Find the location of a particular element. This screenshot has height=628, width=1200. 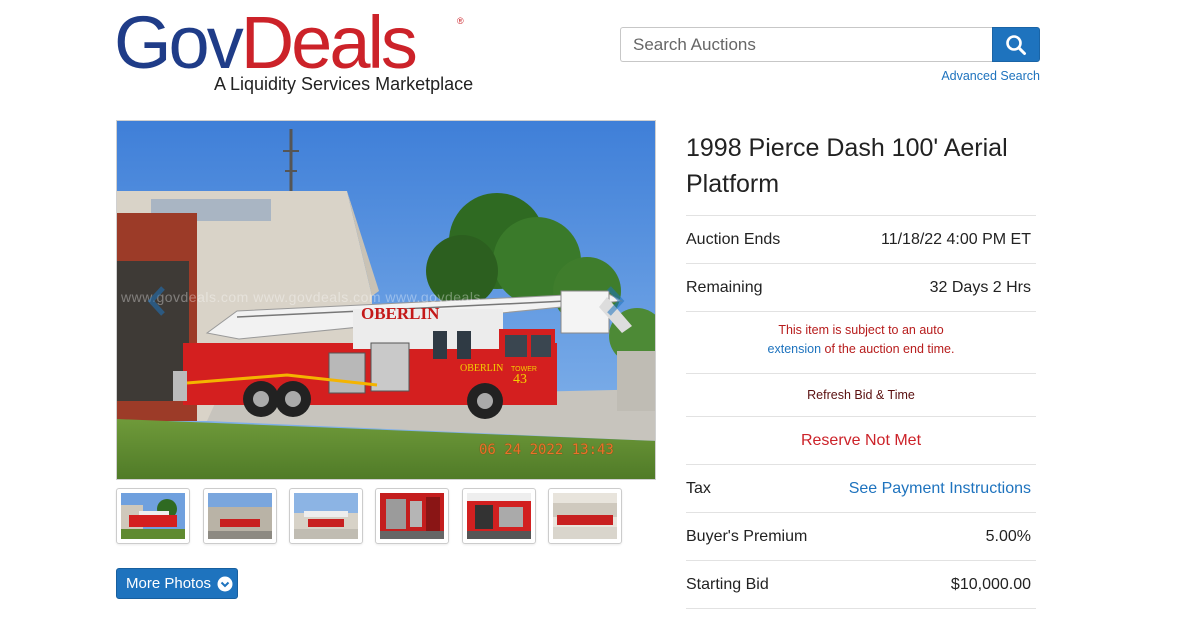

next-photo-arrow is located at coordinates (615, 301).